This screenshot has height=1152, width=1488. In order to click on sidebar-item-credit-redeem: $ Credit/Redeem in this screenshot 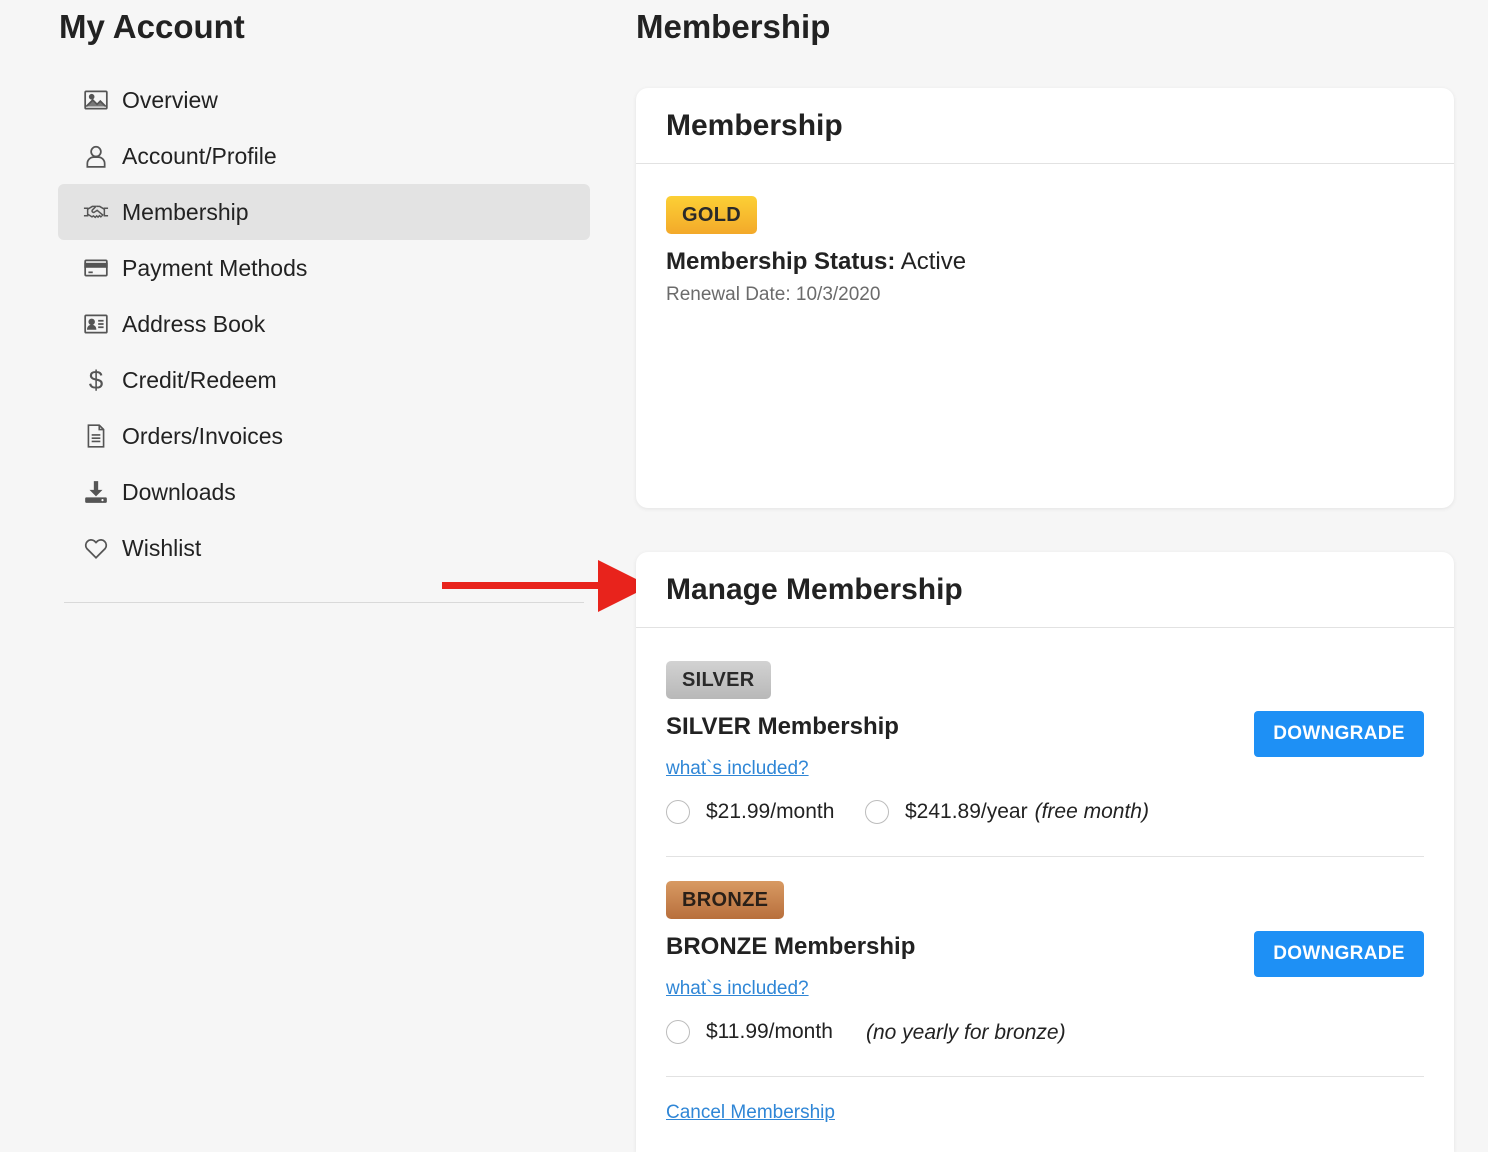, I will do `click(324, 380)`.